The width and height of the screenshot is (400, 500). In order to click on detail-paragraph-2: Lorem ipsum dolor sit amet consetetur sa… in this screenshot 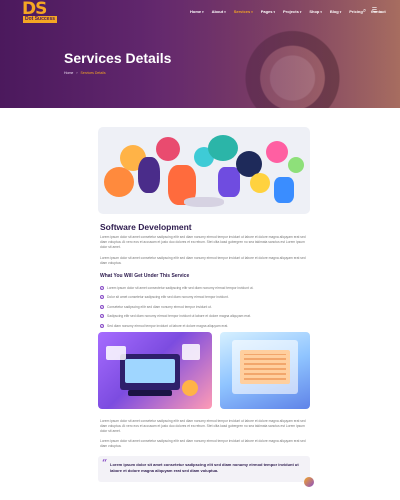, I will do `click(203, 444)`.